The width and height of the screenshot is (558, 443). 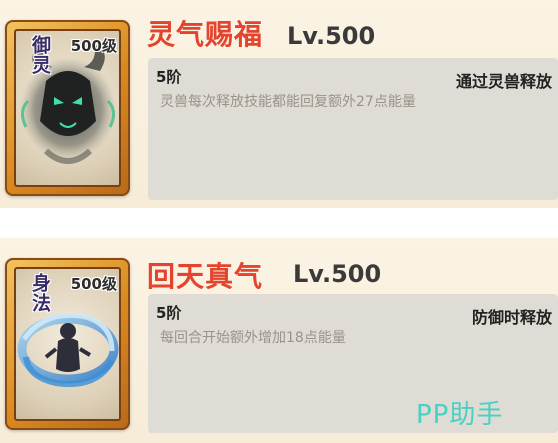 I want to click on card-type-label: 身法, so click(x=40, y=293).